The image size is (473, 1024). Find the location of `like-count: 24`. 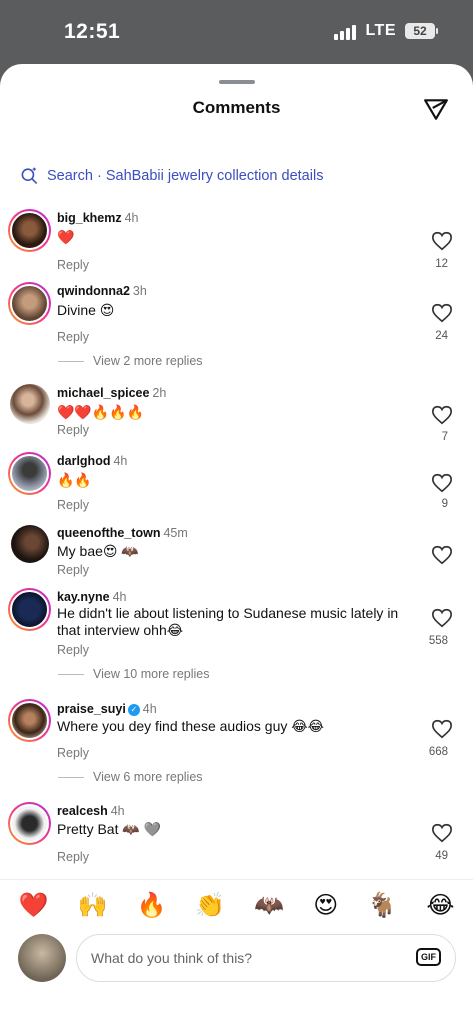

like-count: 24 is located at coordinates (441, 336).